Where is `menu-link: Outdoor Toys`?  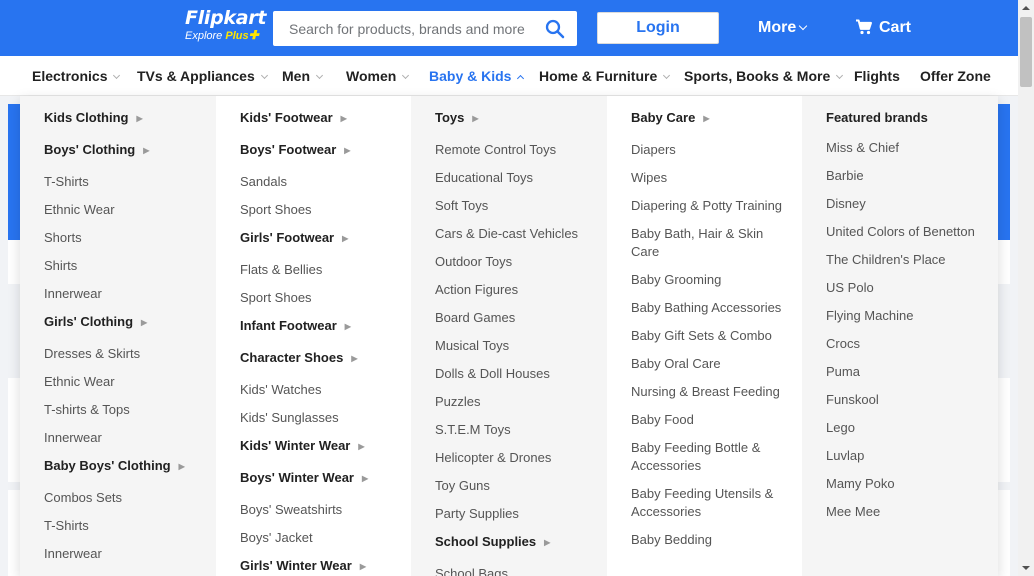
menu-link: Outdoor Toys is located at coordinates (514, 262).